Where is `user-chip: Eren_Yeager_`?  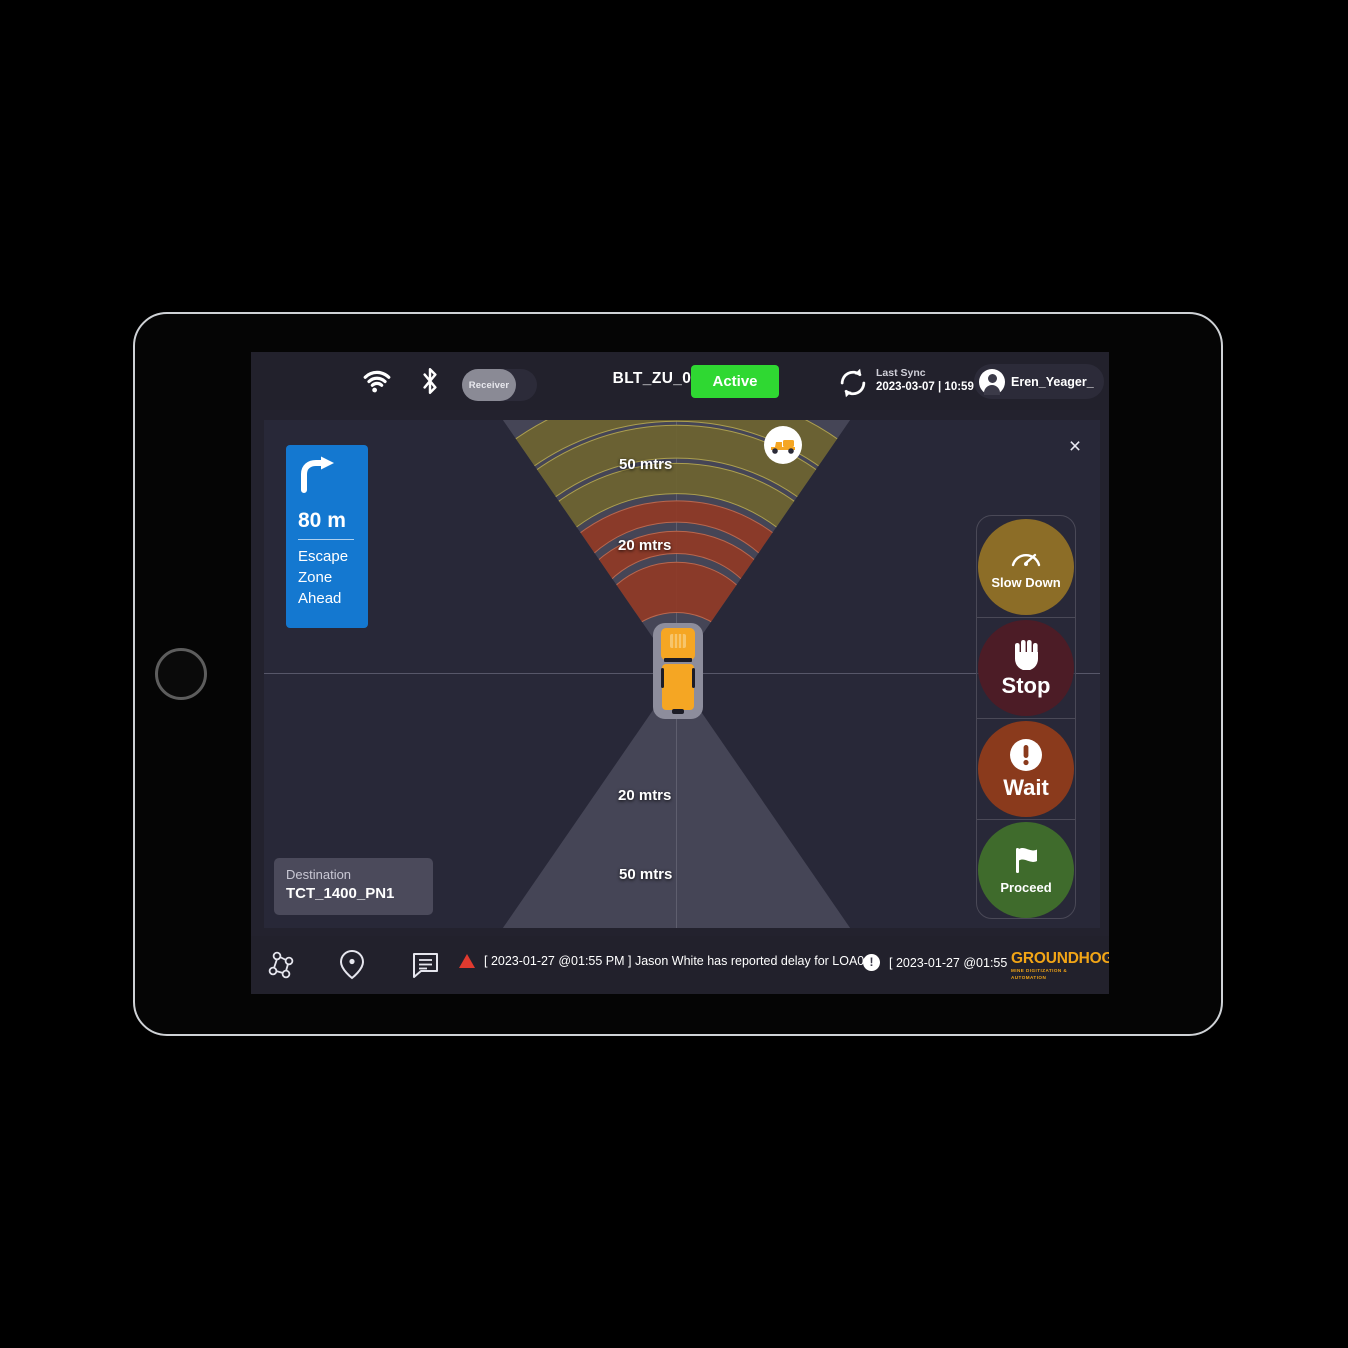 user-chip: Eren_Yeager_ is located at coordinates (1039, 381).